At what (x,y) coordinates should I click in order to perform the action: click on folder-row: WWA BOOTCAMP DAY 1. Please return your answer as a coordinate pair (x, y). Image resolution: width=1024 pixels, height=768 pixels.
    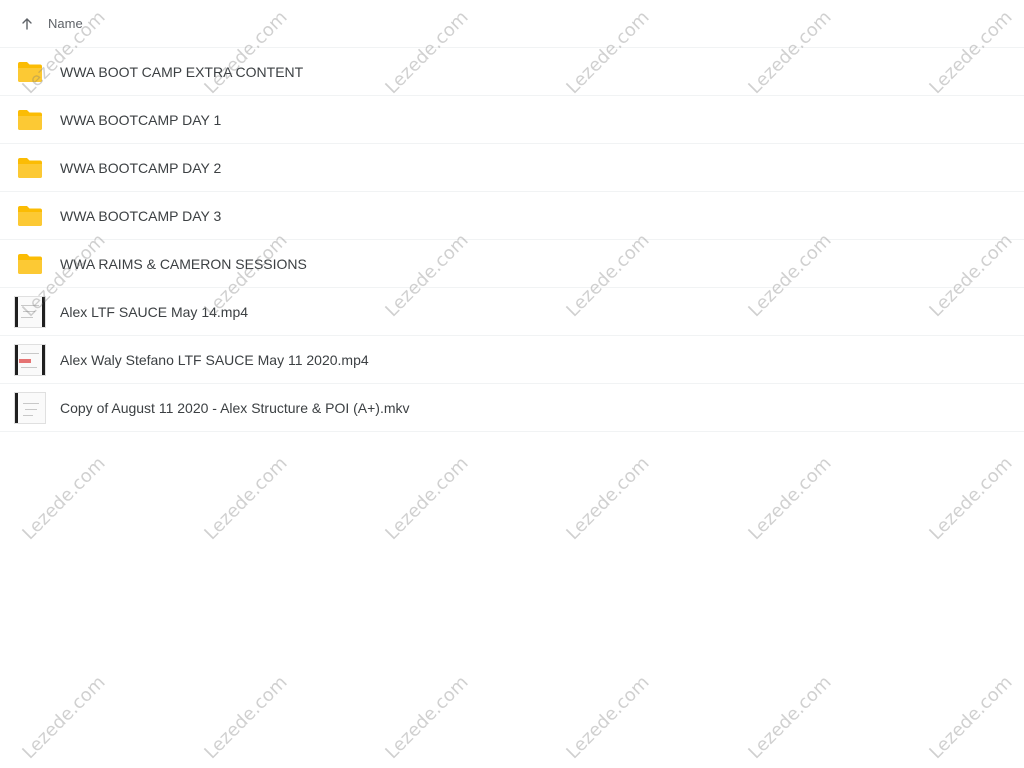
    Looking at the image, I should click on (512, 120).